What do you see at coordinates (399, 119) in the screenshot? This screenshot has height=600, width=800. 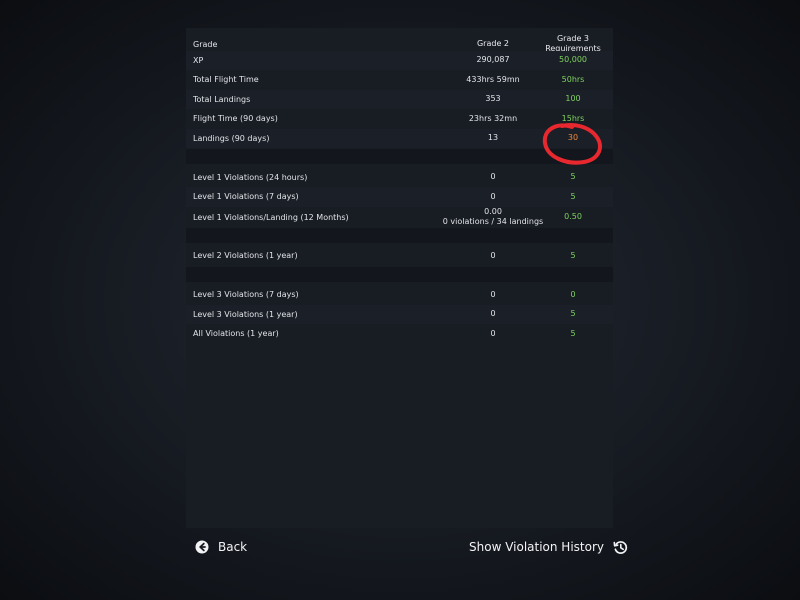 I see `table-row-flight-time-90: Flight Time (90 days) 23hrs 32mn 15hrs` at bounding box center [399, 119].